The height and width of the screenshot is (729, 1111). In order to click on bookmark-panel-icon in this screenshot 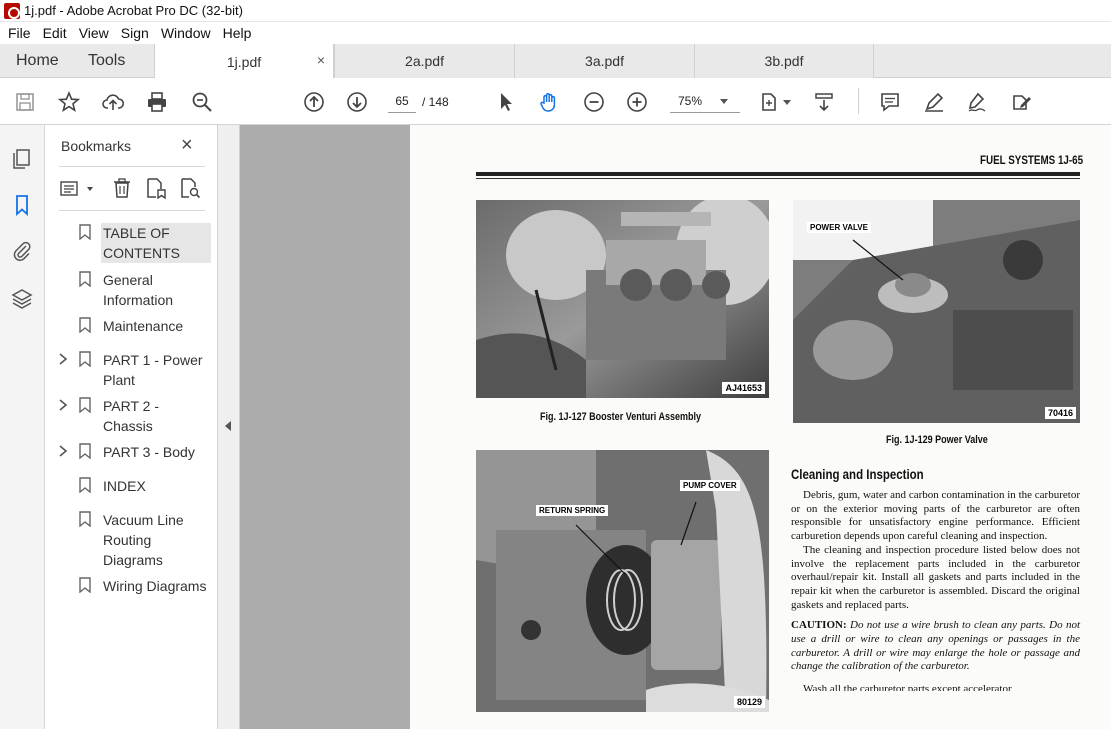, I will do `click(22, 205)`.